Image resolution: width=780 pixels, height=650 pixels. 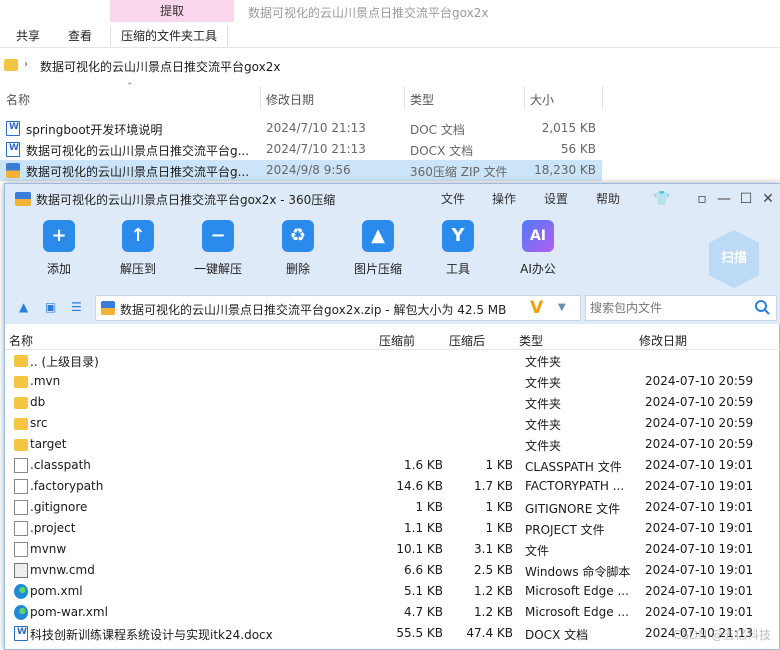 What do you see at coordinates (39, 423) in the screenshot?
I see `cell-name: src` at bounding box center [39, 423].